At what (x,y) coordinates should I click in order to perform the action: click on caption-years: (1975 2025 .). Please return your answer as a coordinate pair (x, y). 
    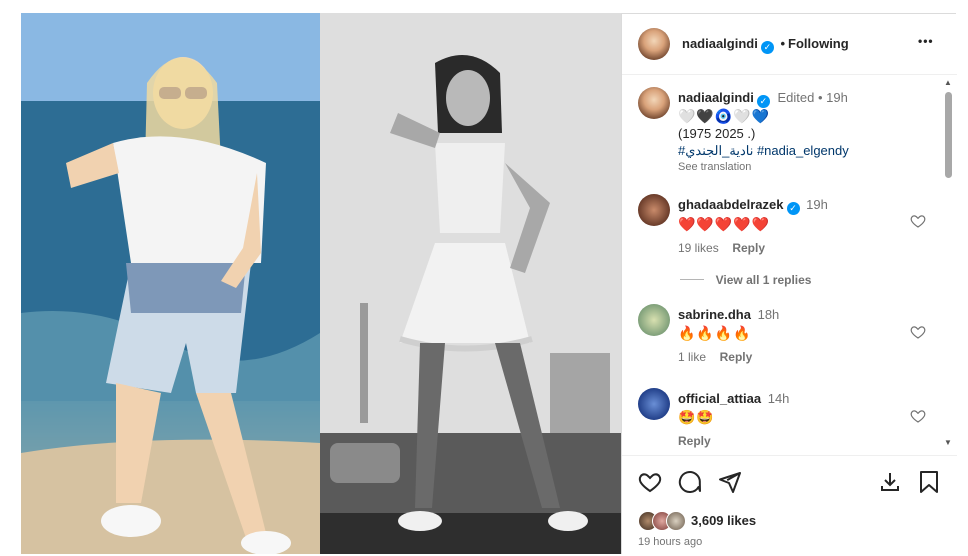
    Looking at the image, I should click on (717, 133).